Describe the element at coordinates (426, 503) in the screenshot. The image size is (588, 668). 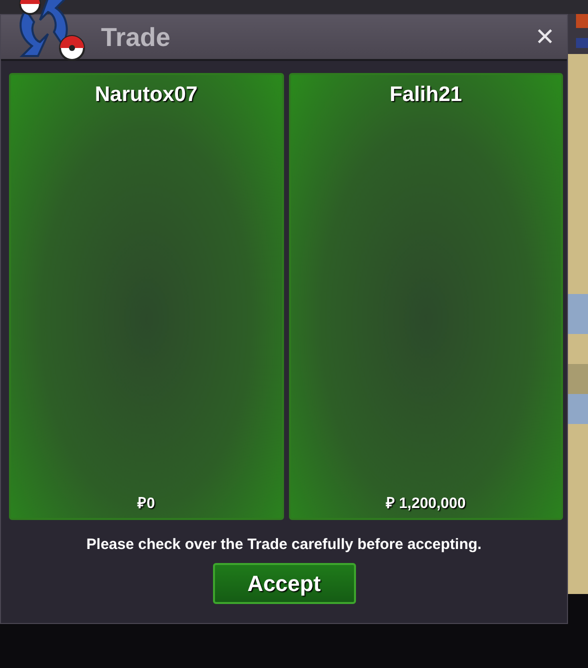
I see `money-amount: ₽ 1,200,000` at that location.